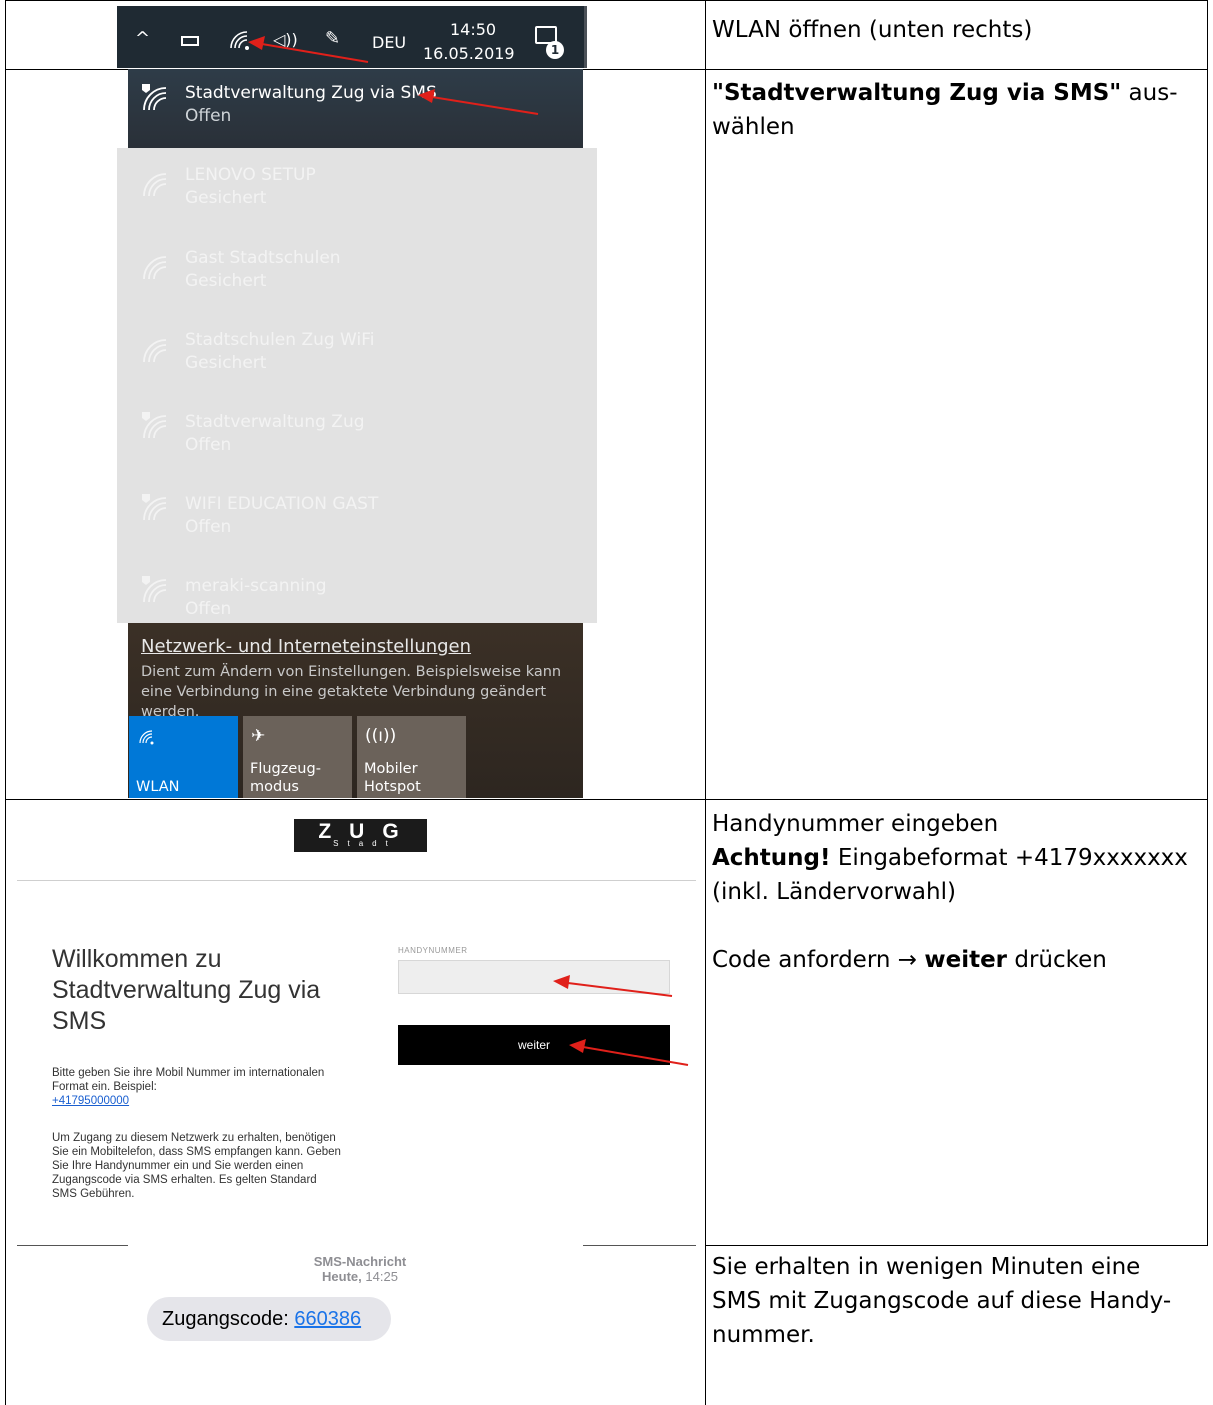 Image resolution: width=1213 pixels, height=1405 pixels. What do you see at coordinates (620, 989) in the screenshot?
I see `arrow-to-phone-field` at bounding box center [620, 989].